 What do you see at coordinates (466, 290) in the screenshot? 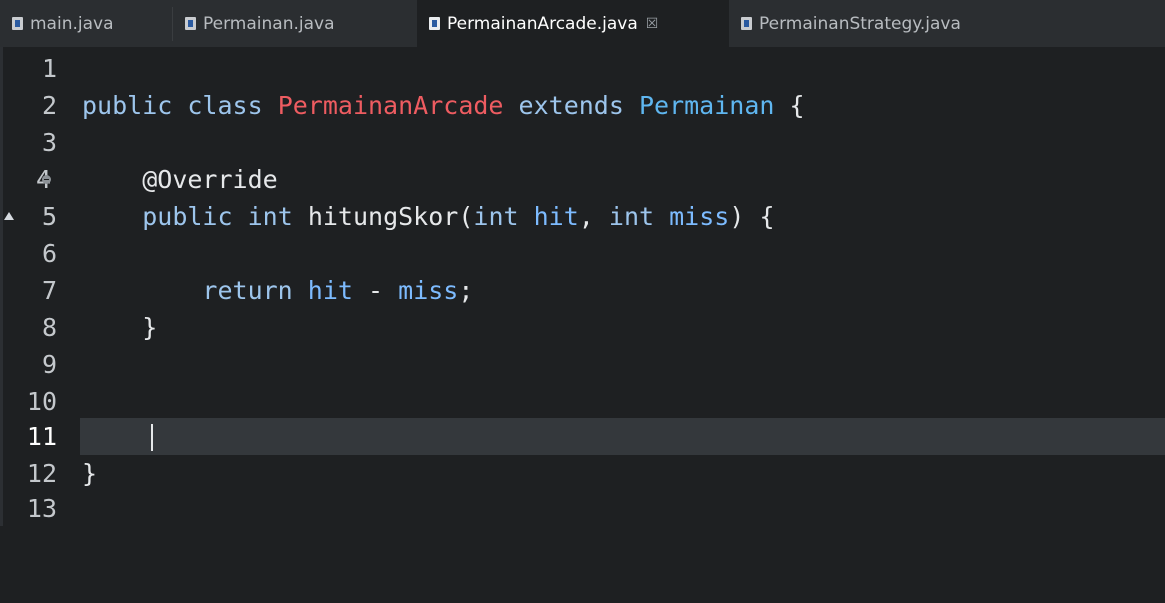
I see `semicolon-token: ;` at bounding box center [466, 290].